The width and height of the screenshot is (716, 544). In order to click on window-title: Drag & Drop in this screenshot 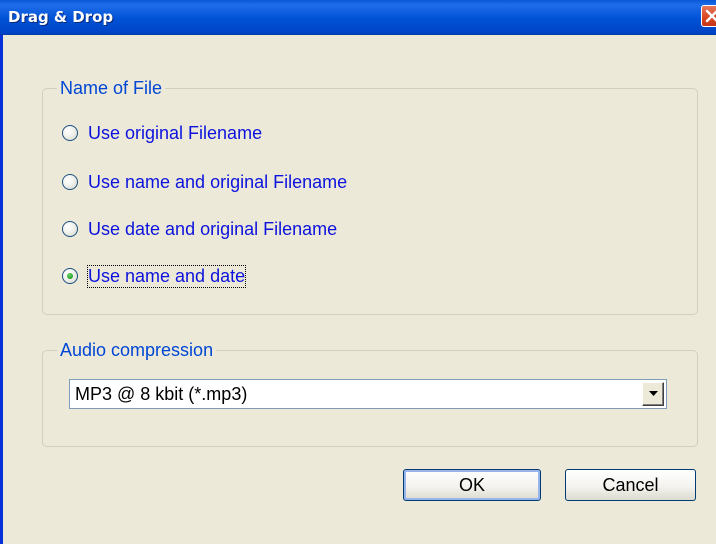, I will do `click(61, 17)`.